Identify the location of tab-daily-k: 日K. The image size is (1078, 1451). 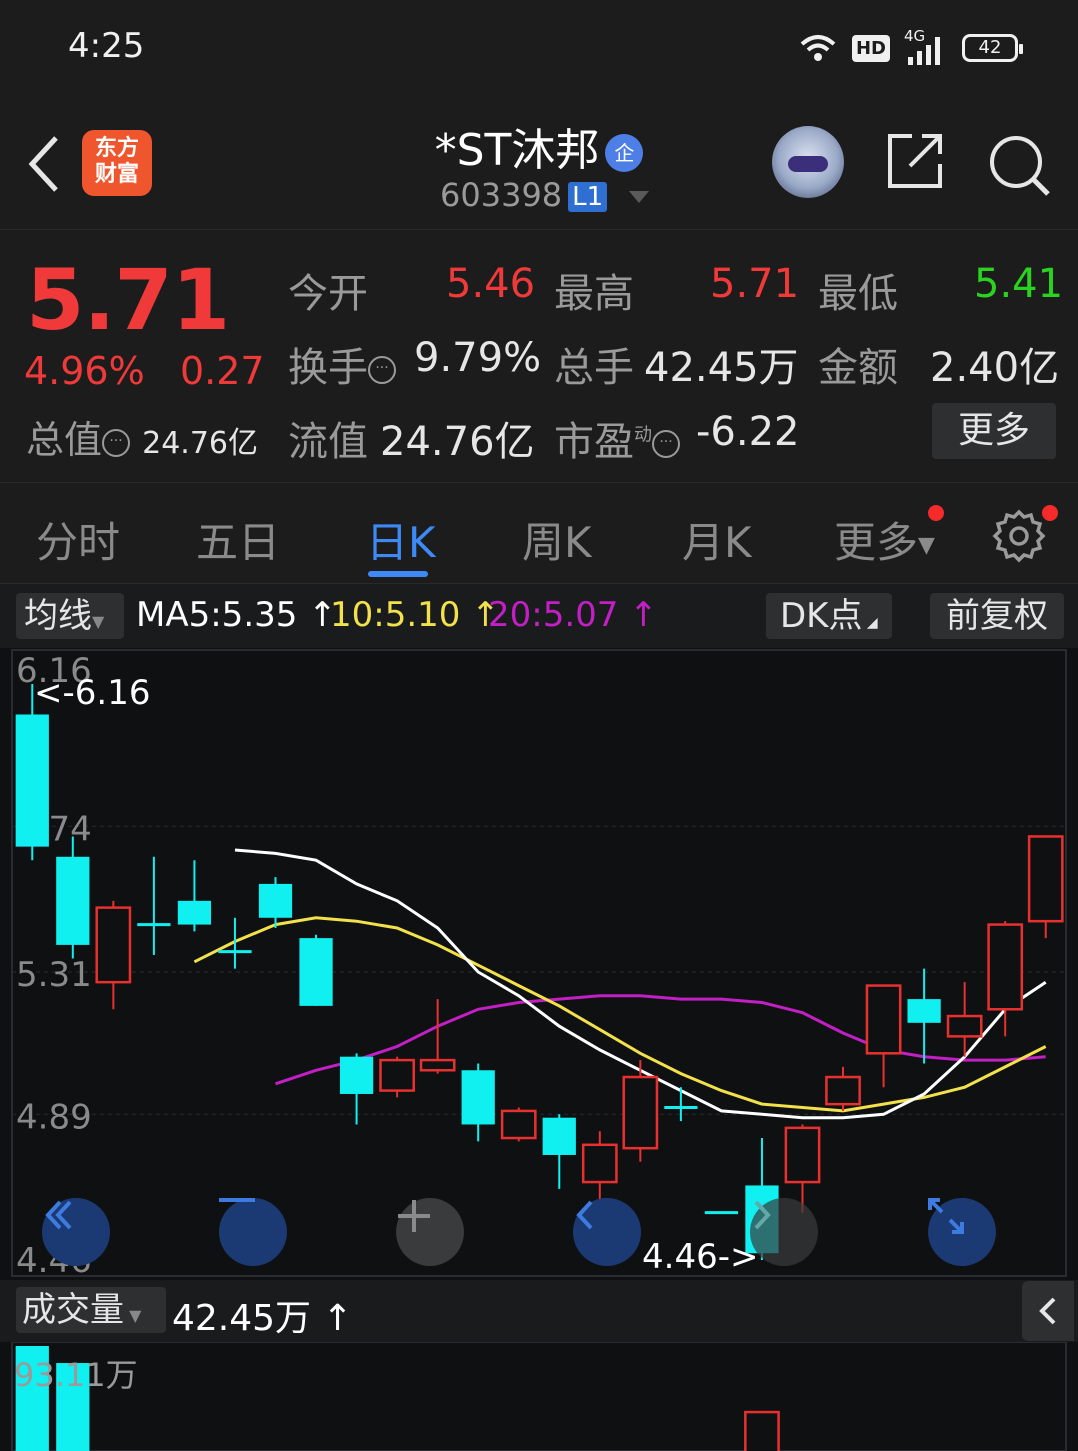
(401, 539).